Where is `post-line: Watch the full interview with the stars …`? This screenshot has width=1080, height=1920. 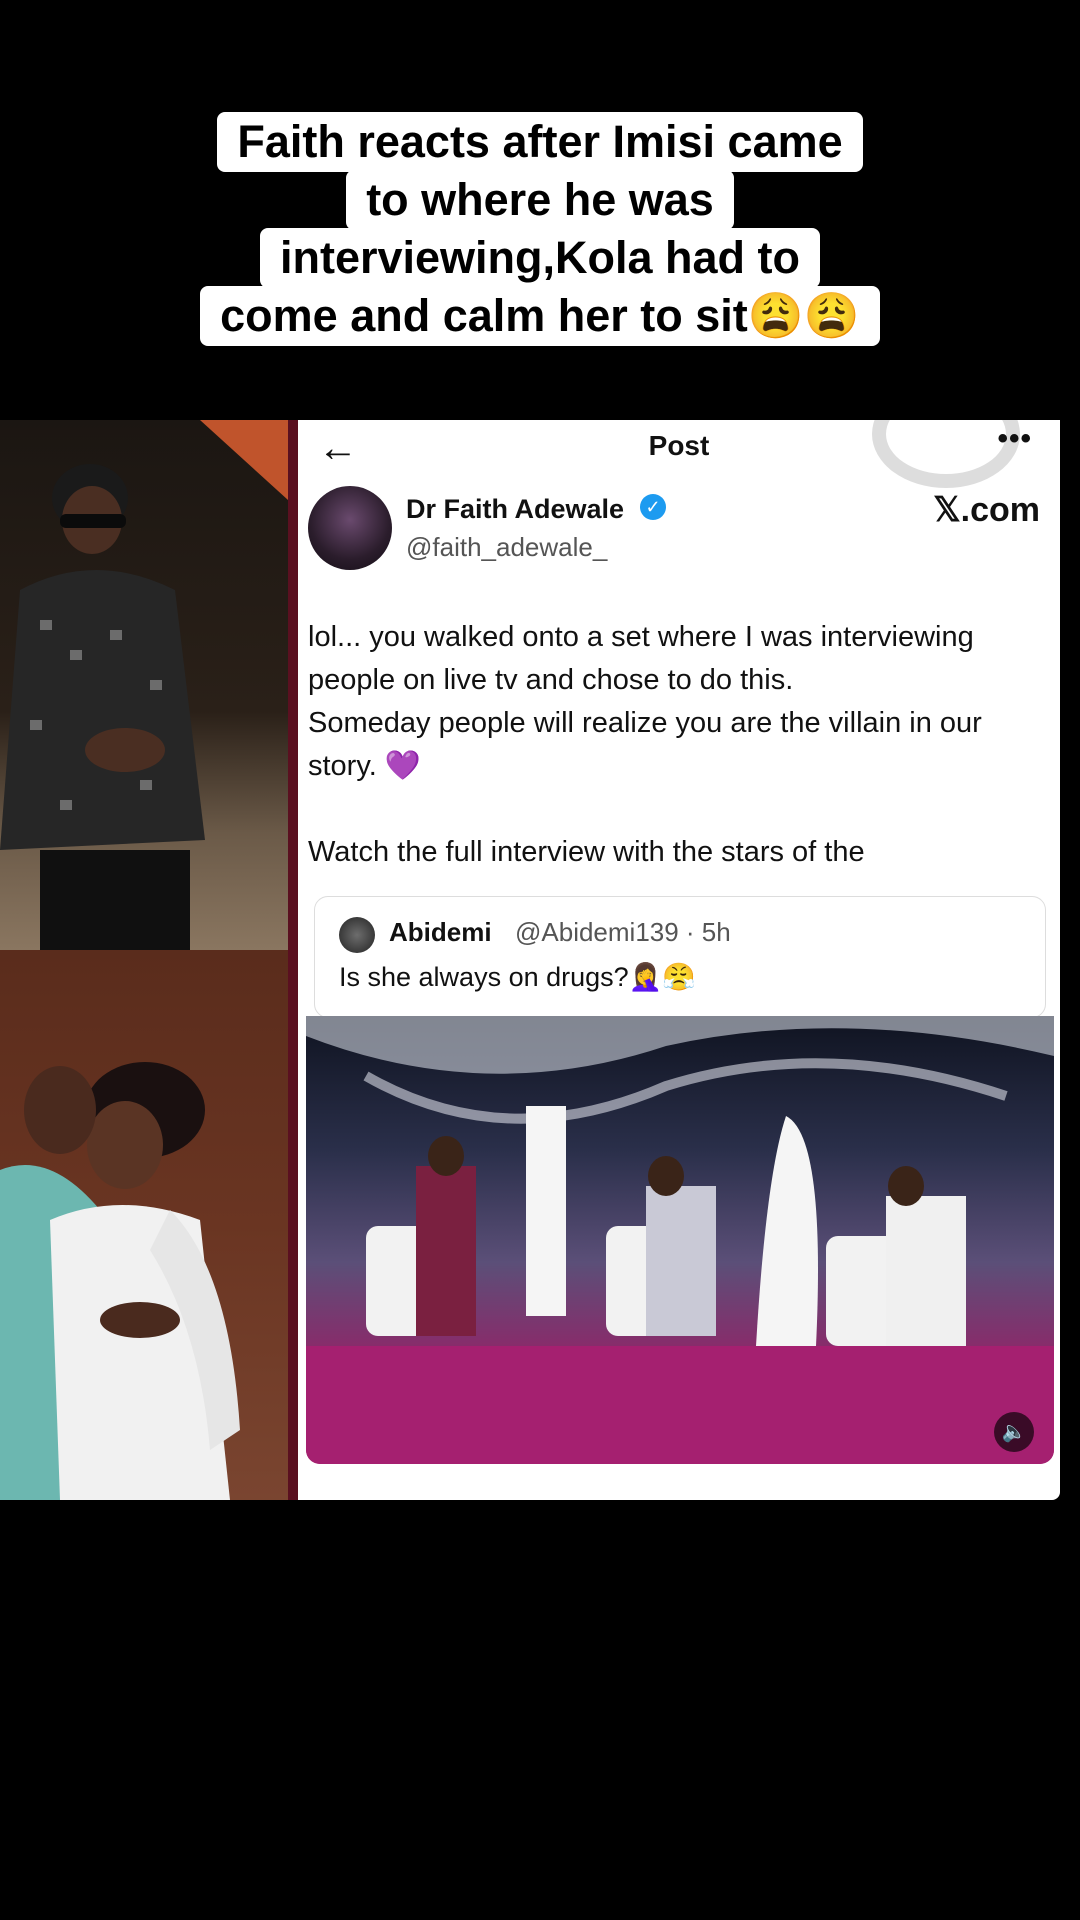
post-line: Watch the full interview with the stars … is located at coordinates (586, 852).